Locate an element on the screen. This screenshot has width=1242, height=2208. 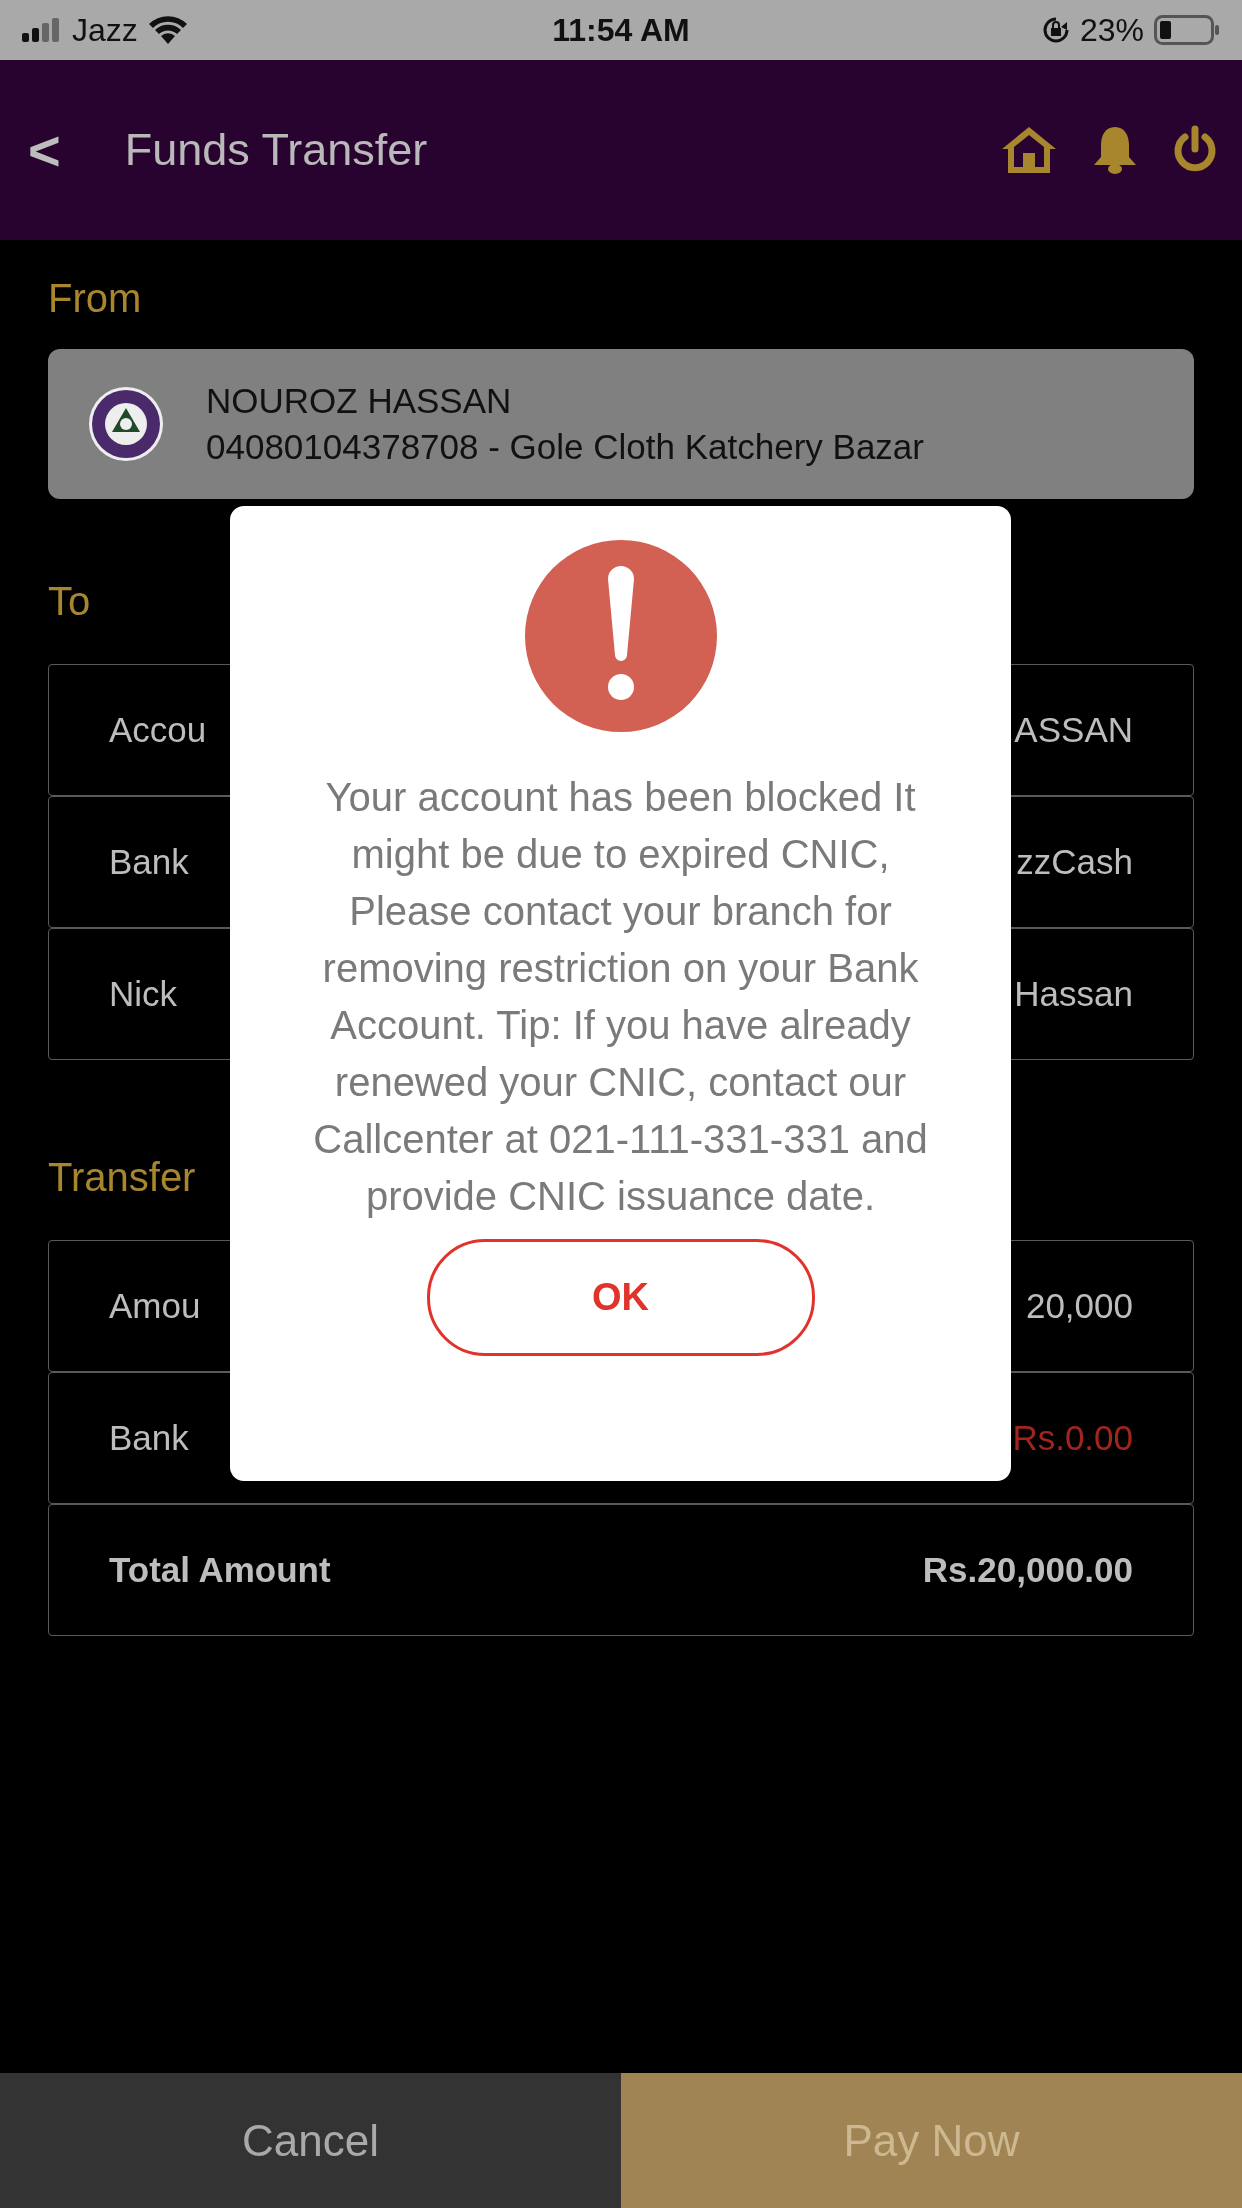
ok-button: OK is located at coordinates (620, 1297).